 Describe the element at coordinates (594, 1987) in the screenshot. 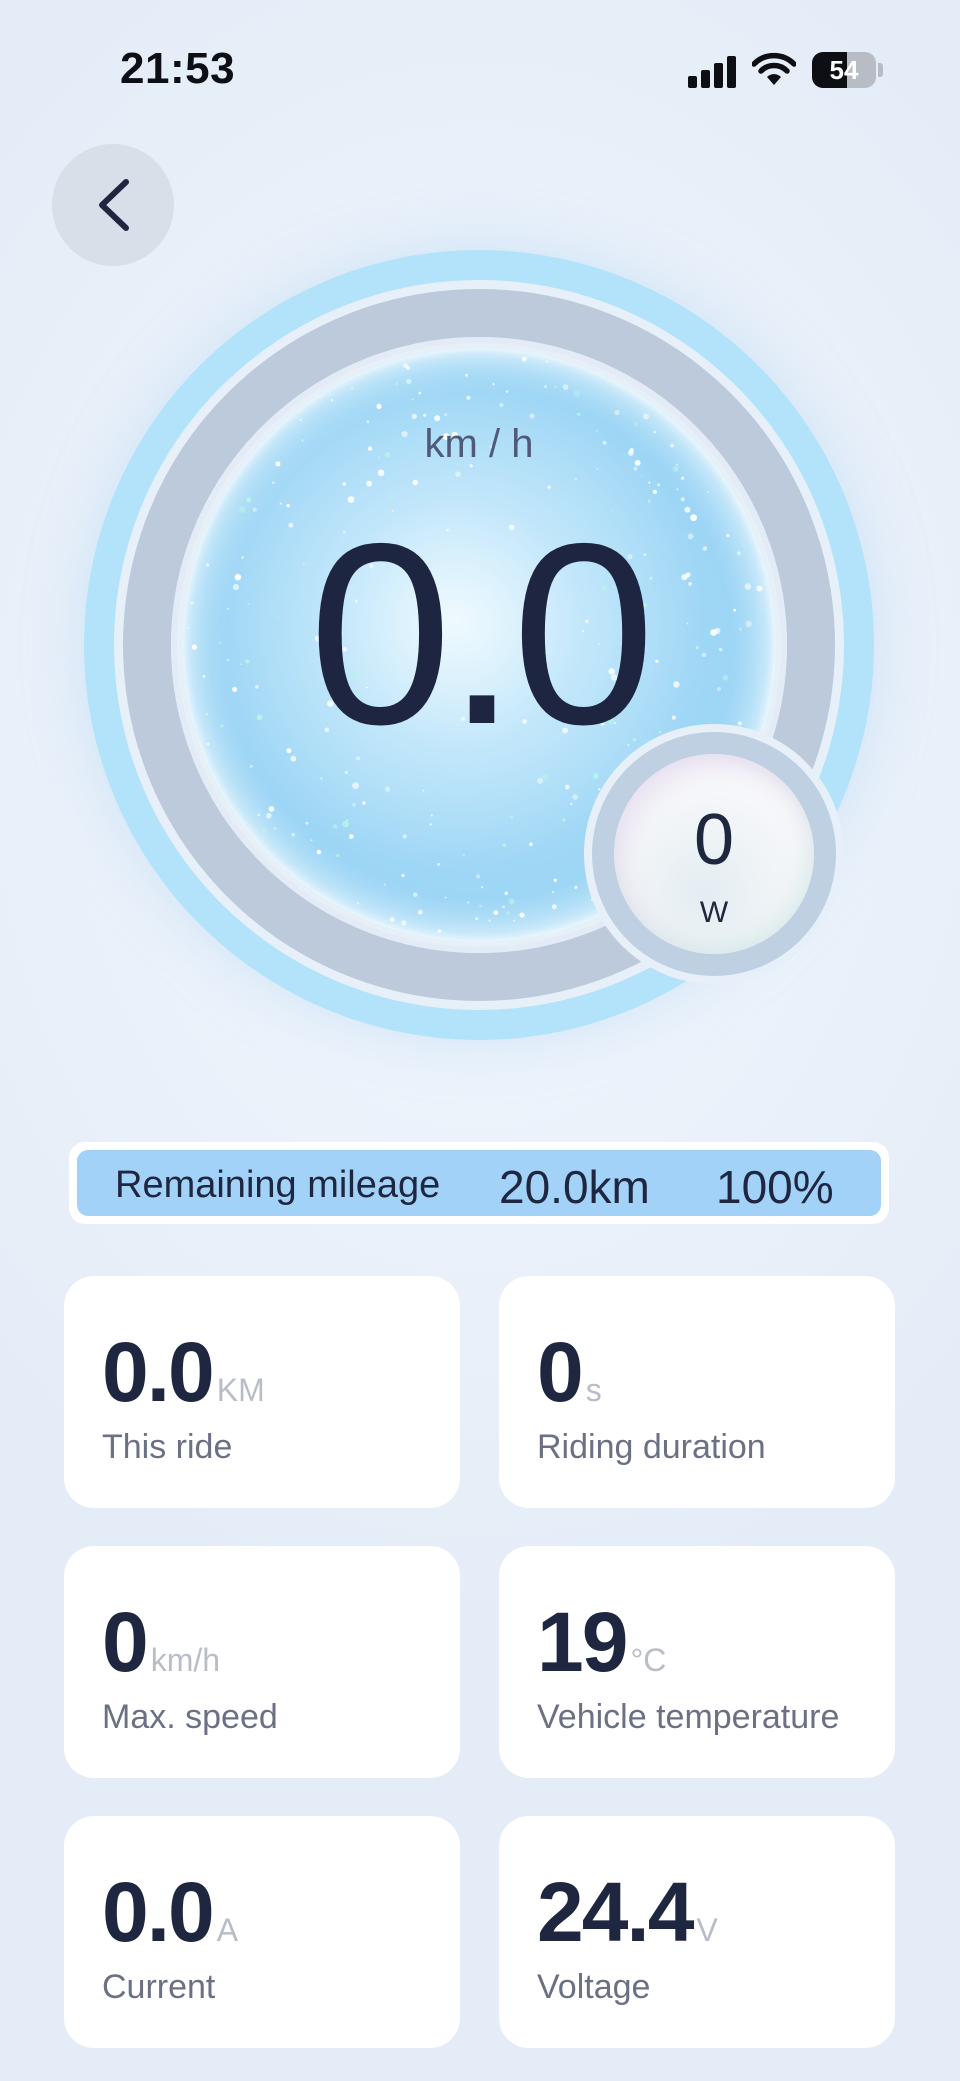

I see `voltage-label: Voltage` at that location.